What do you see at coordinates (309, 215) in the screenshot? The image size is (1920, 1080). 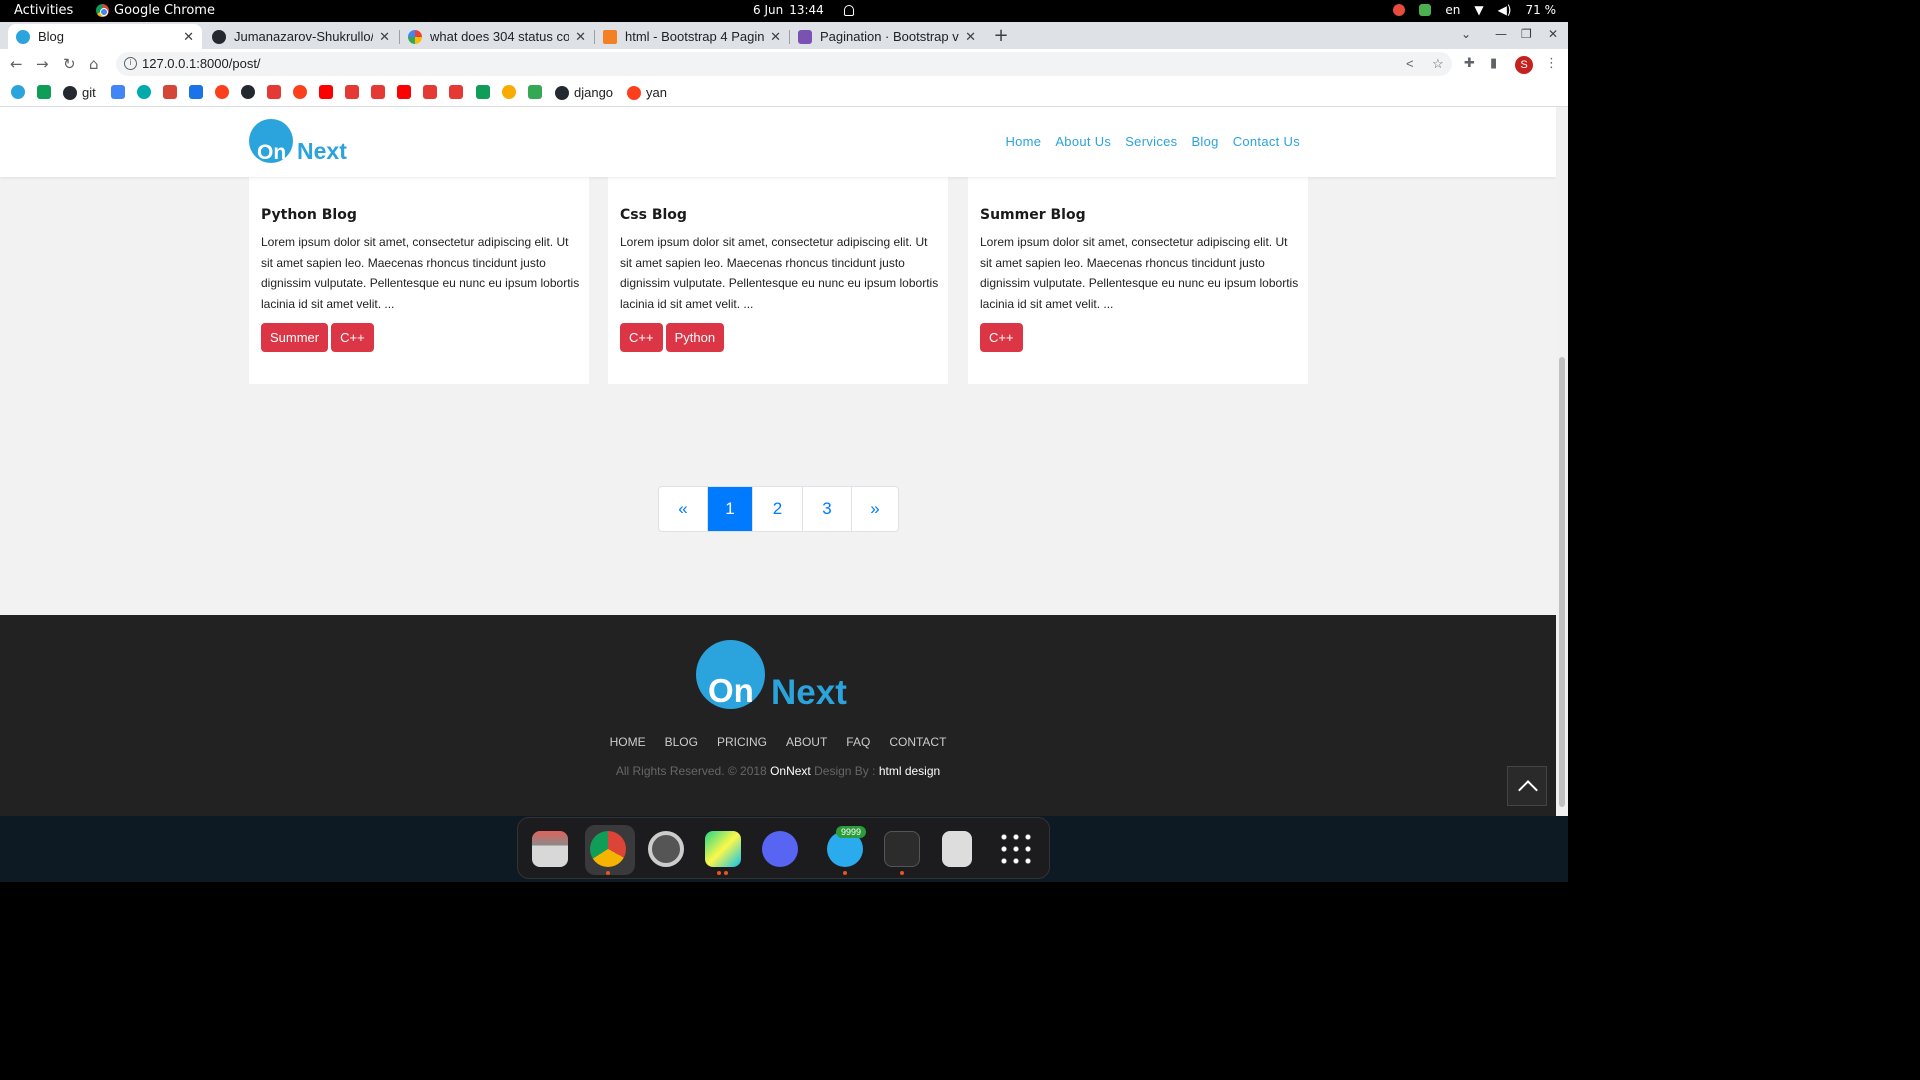 I see `post-title: Python Blog` at bounding box center [309, 215].